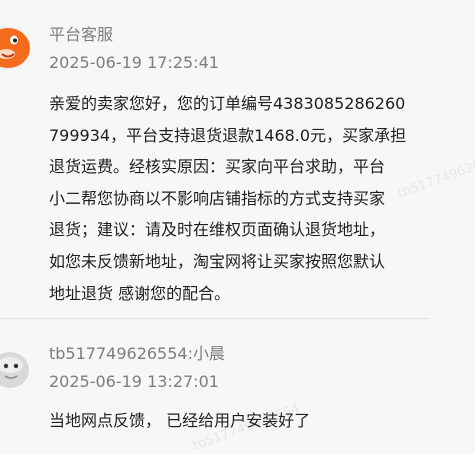 This screenshot has height=454, width=475. I want to click on message-line: 退货运费。经核实原因：买家向平台求助，平台, so click(217, 167).